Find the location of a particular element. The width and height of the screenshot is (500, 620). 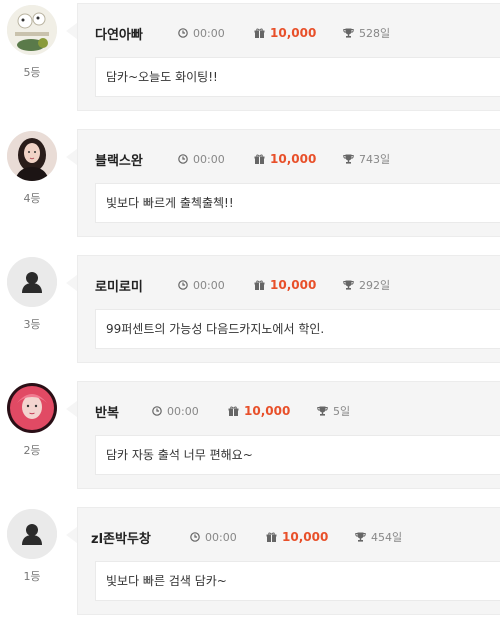

rank-label: 5등 is located at coordinates (32, 72).